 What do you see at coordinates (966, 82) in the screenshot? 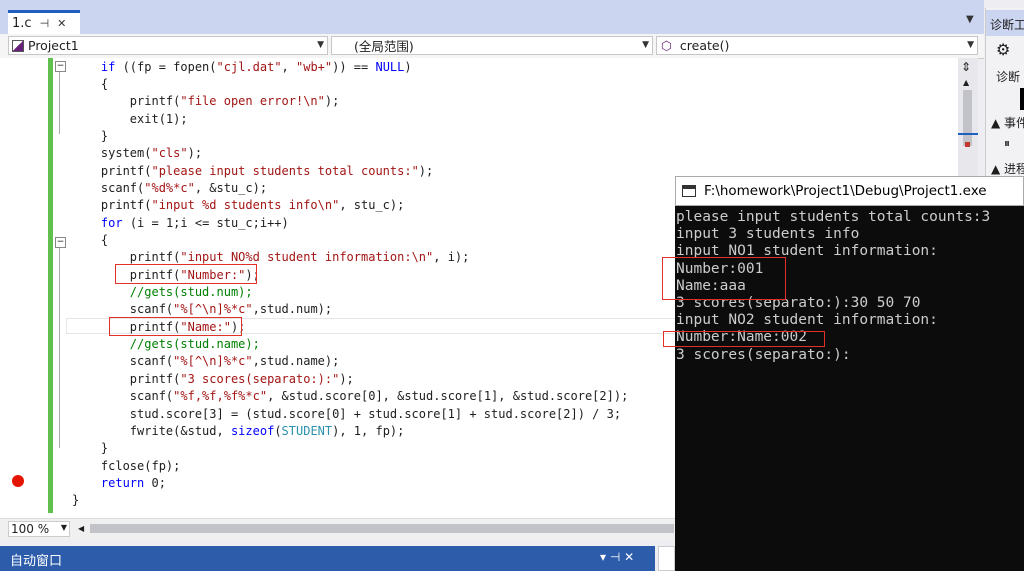
I see `scroll-up-icon: ▲` at bounding box center [966, 82].